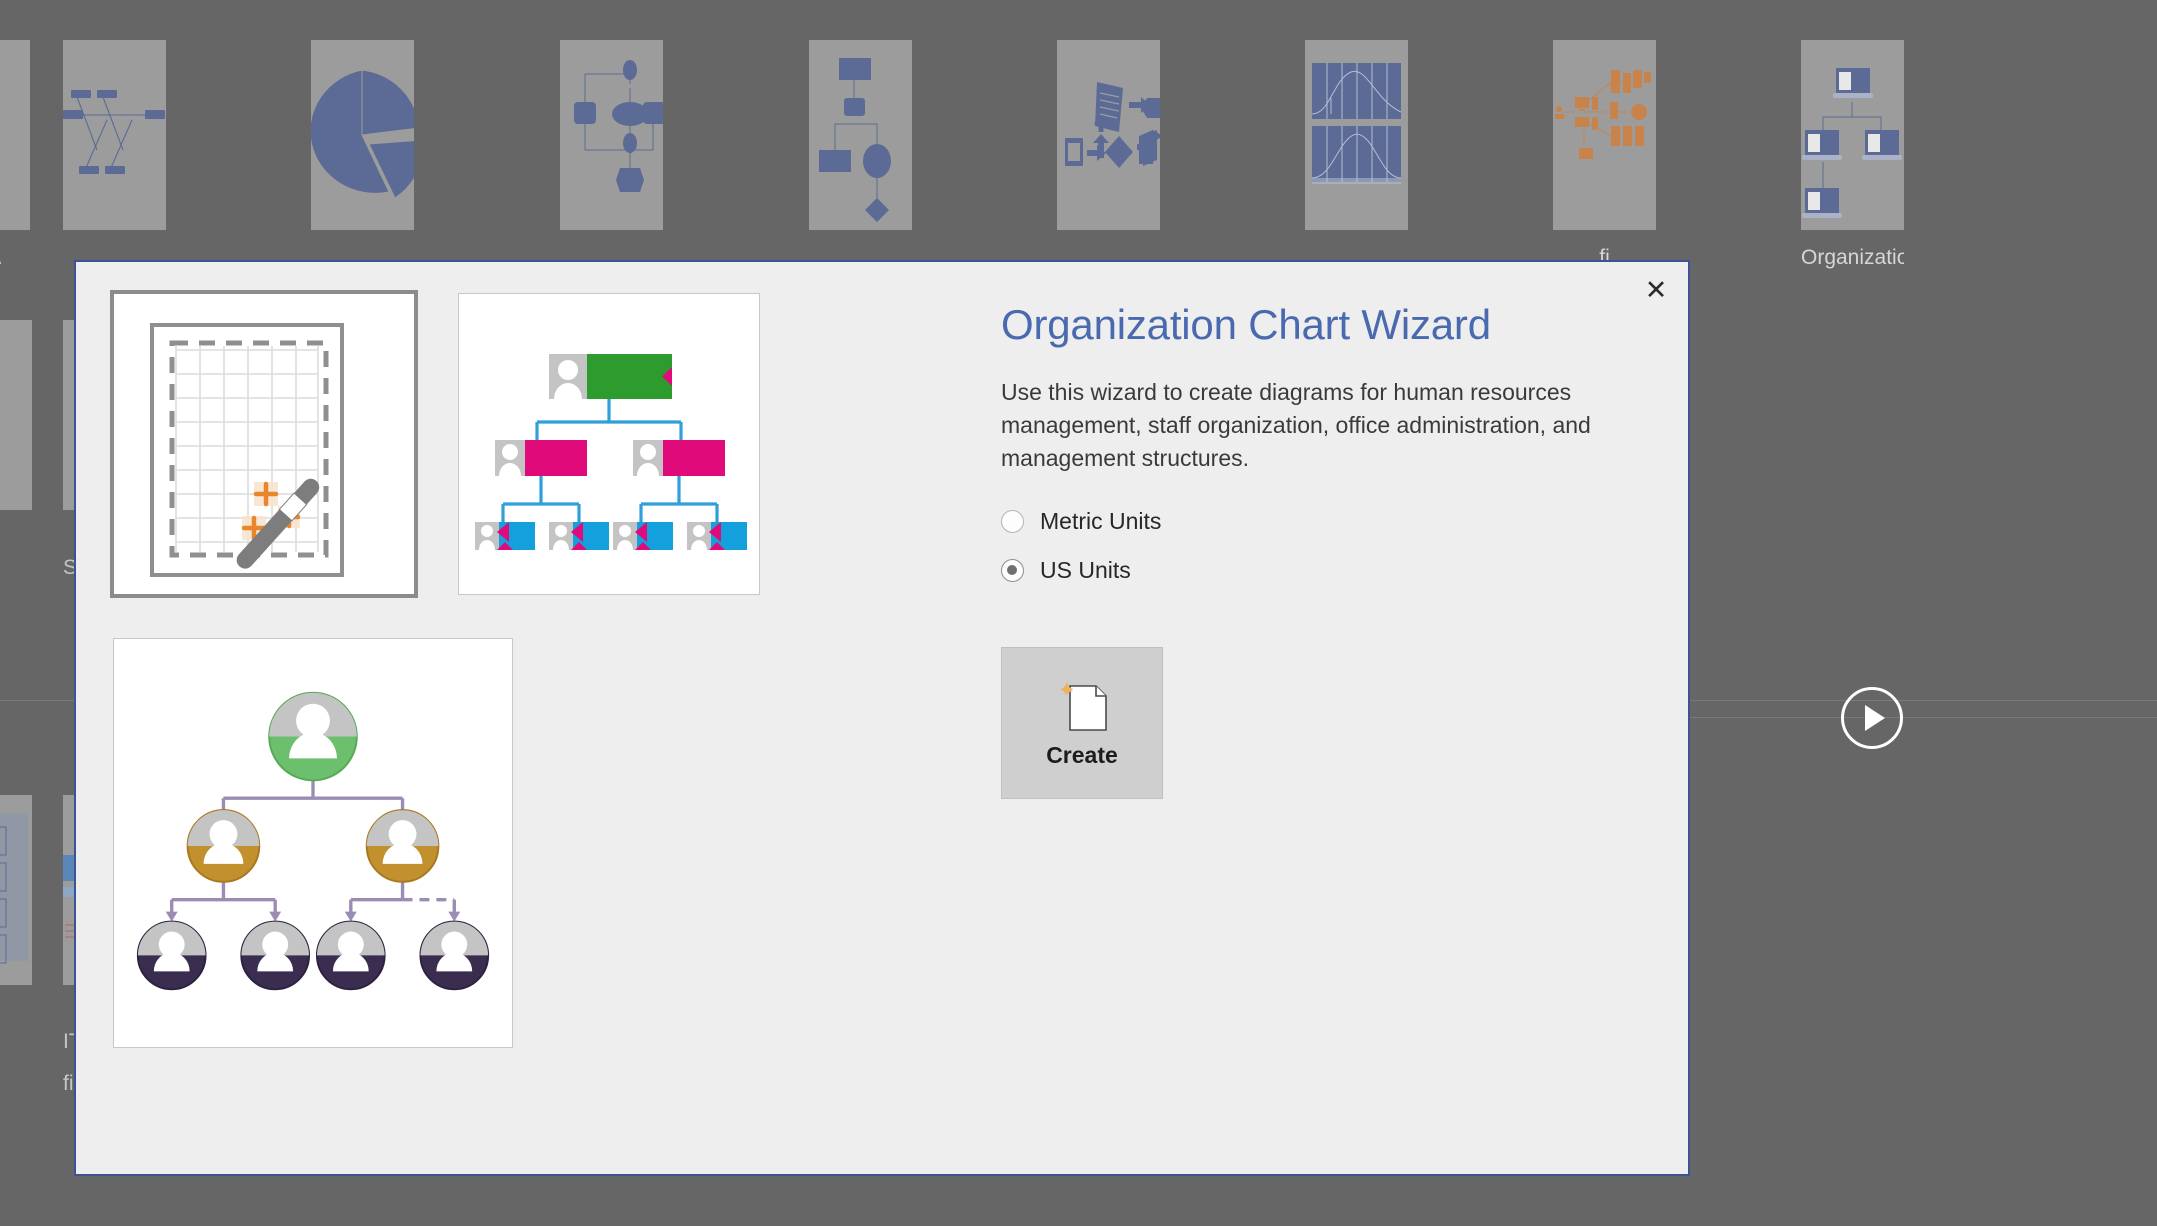  Describe the element at coordinates (1083, 706) in the screenshot. I see `new-document-icon` at that location.